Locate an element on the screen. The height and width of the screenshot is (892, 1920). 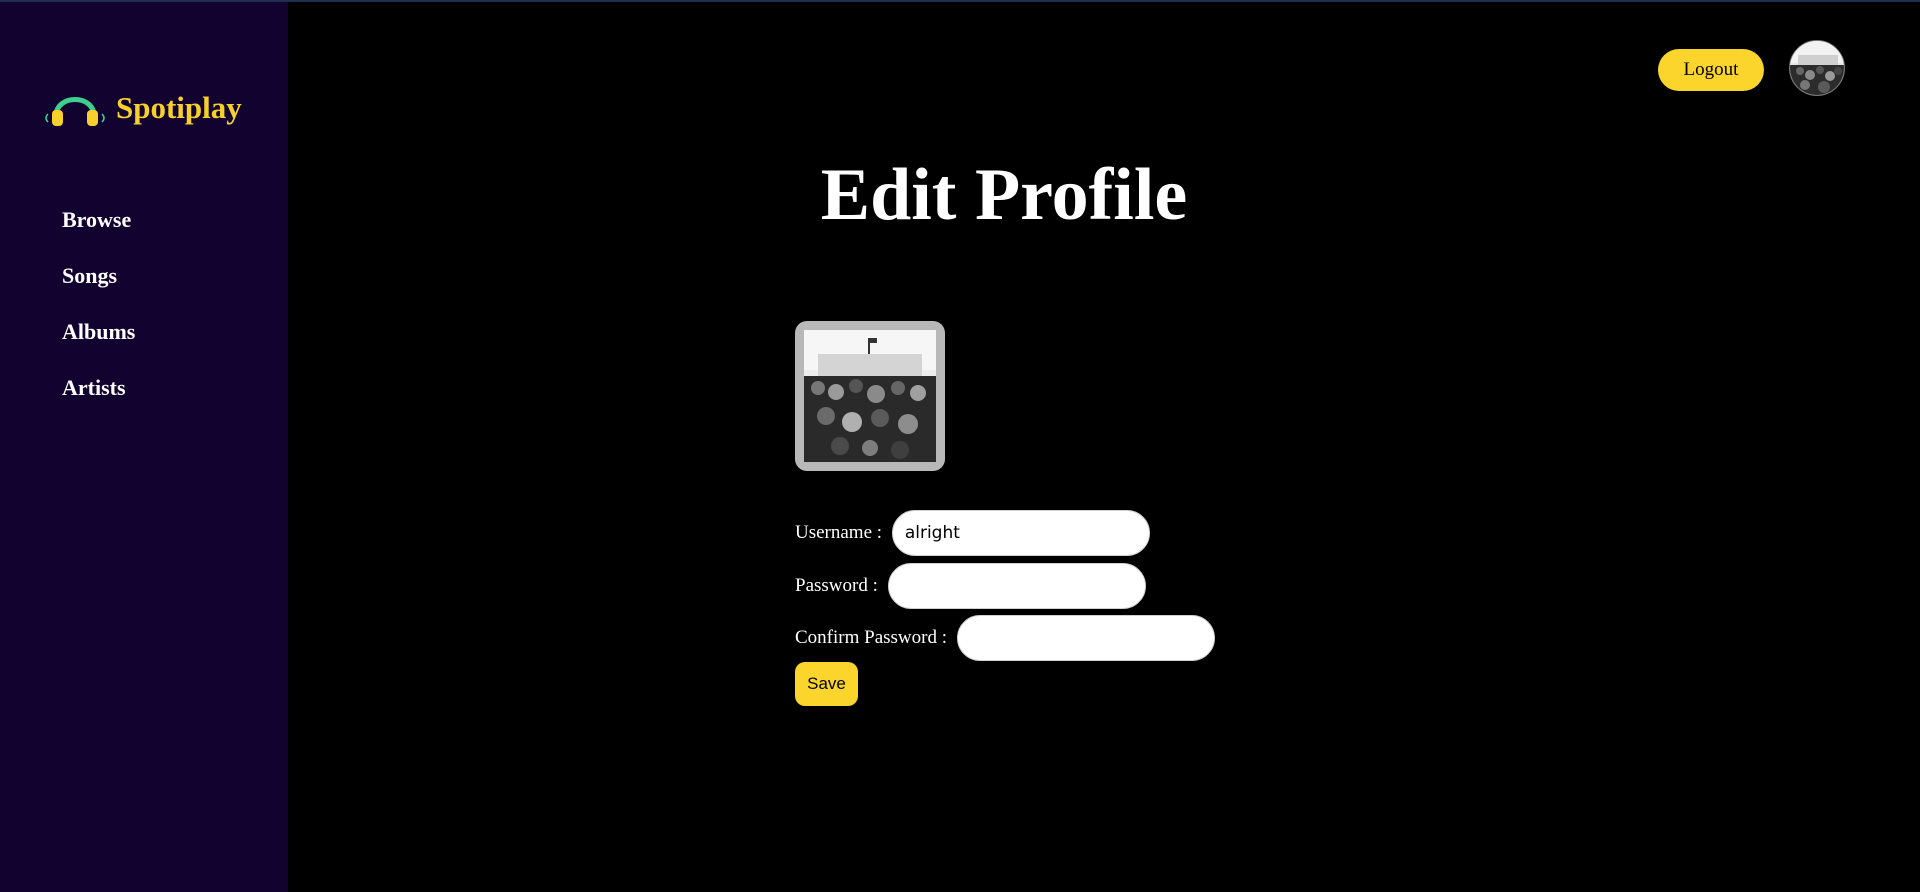
username-label: Username : is located at coordinates (841, 532).